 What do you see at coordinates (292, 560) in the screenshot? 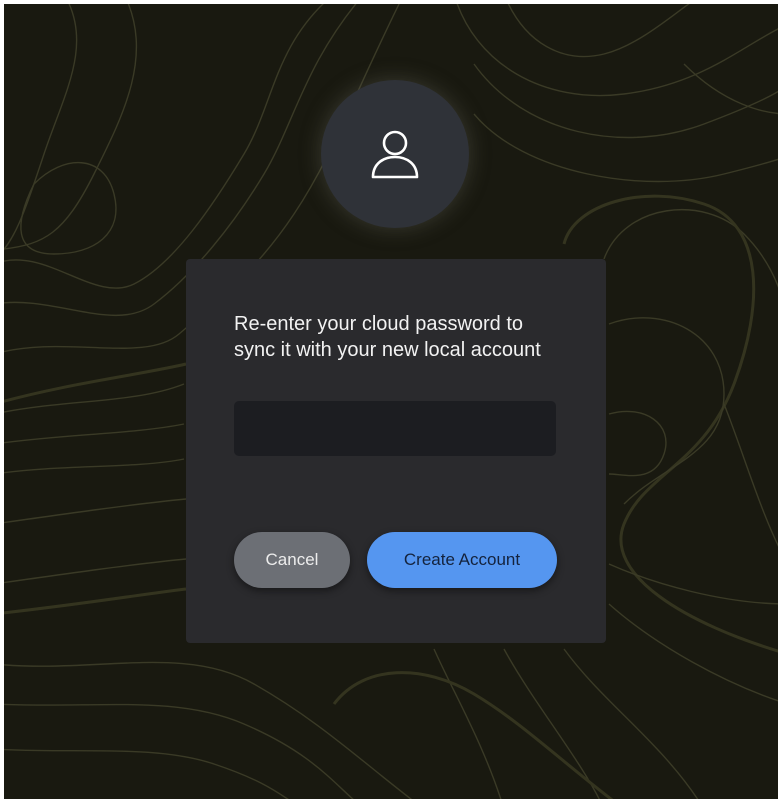
I see `cancel-button: Cancel` at bounding box center [292, 560].